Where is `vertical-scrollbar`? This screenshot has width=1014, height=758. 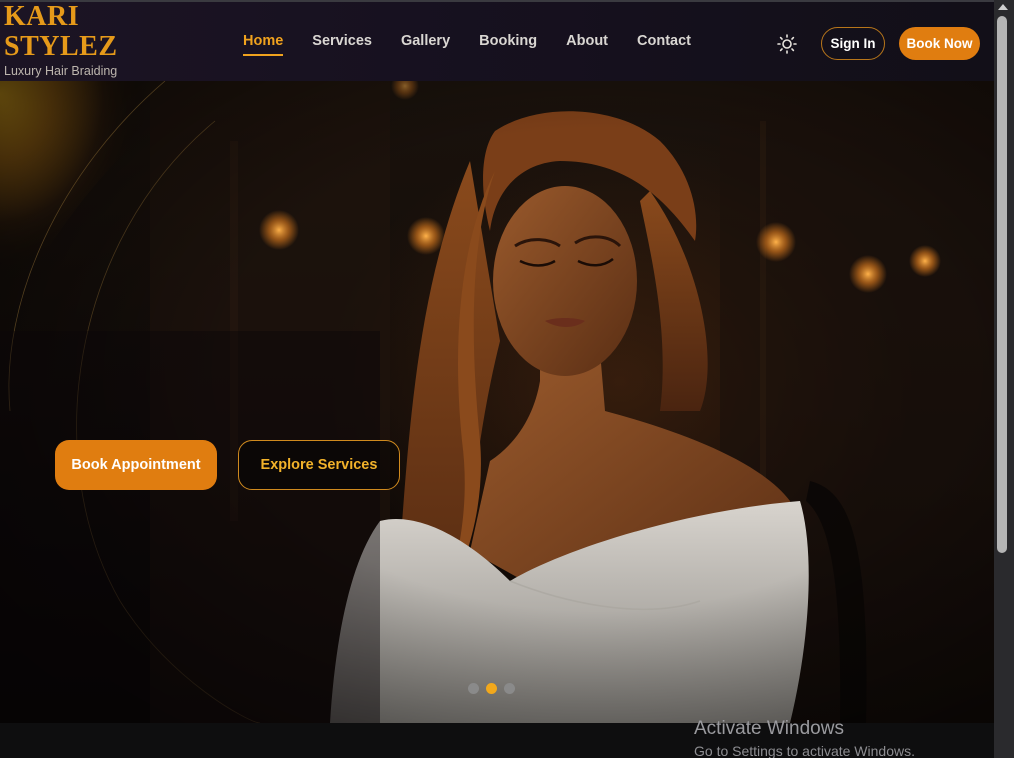 vertical-scrollbar is located at coordinates (1004, 379).